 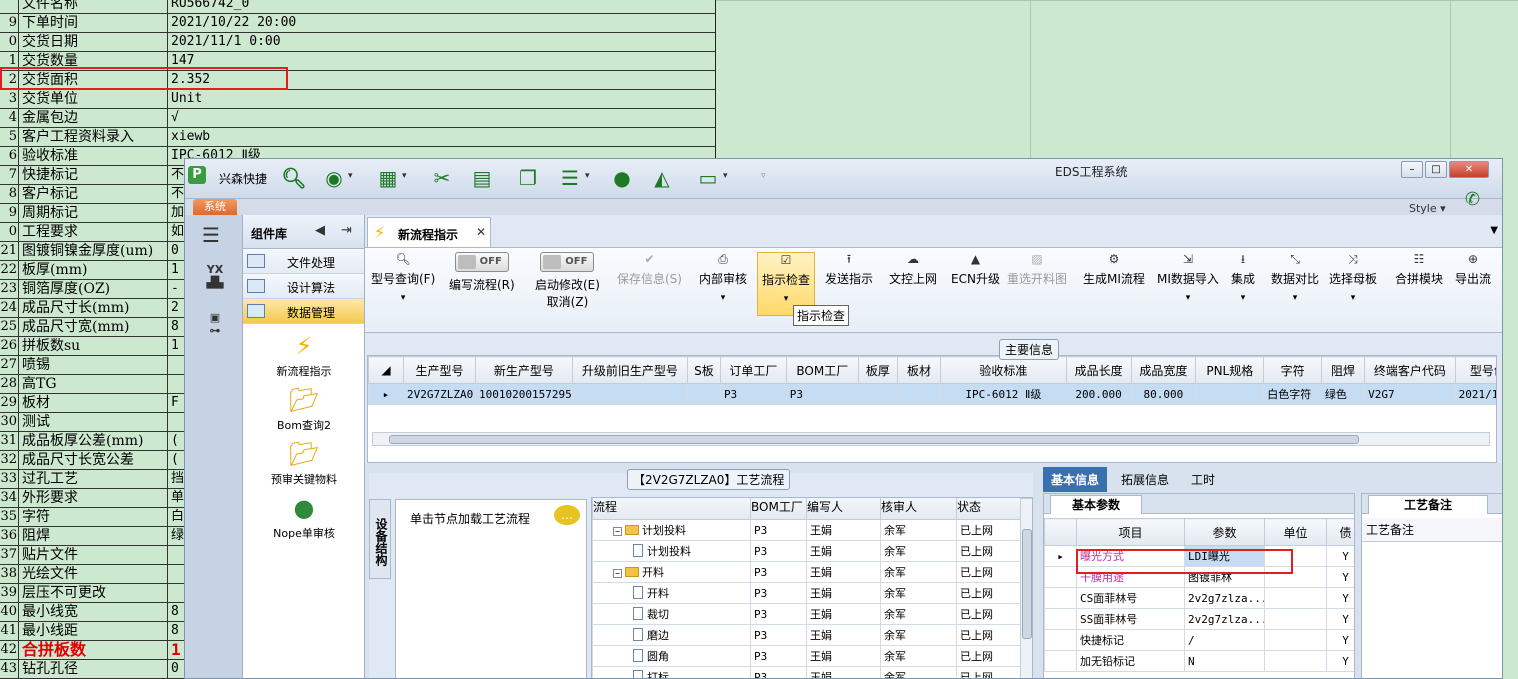 I want to click on cell-value: √, so click(x=441, y=118).